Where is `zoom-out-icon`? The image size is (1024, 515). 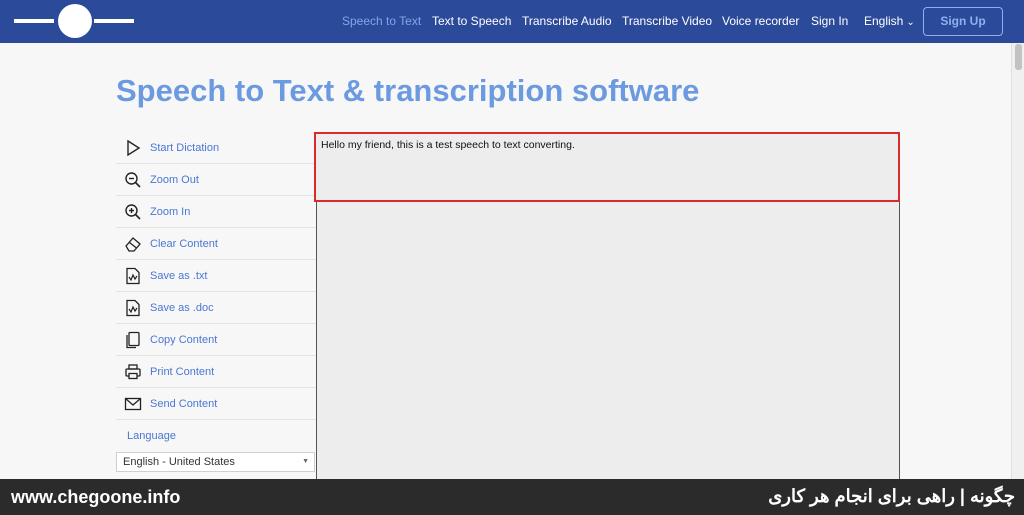 zoom-out-icon is located at coordinates (133, 180).